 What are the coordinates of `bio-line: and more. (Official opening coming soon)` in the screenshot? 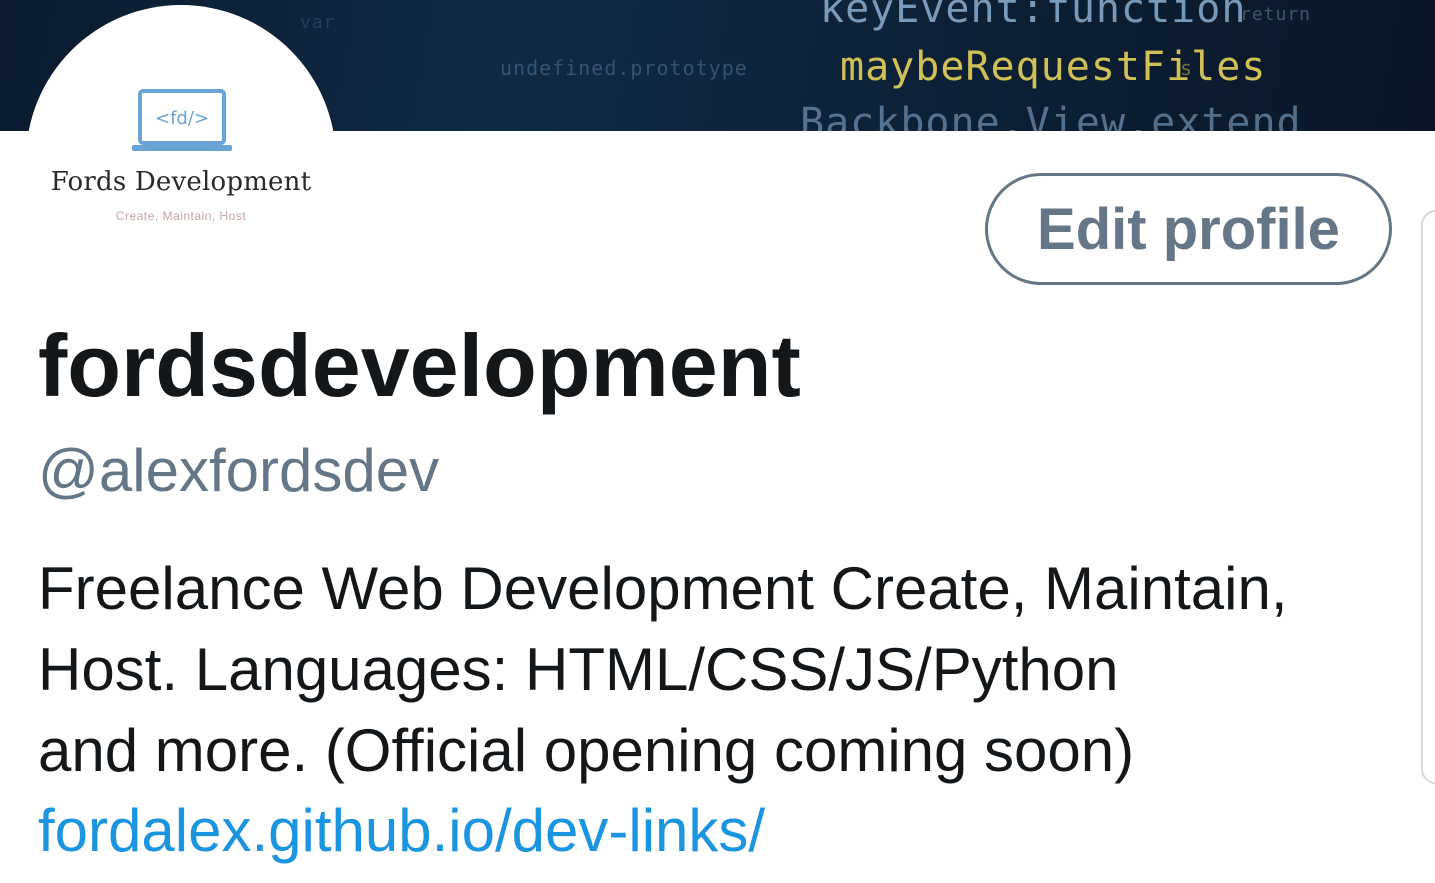 It's located at (586, 750).